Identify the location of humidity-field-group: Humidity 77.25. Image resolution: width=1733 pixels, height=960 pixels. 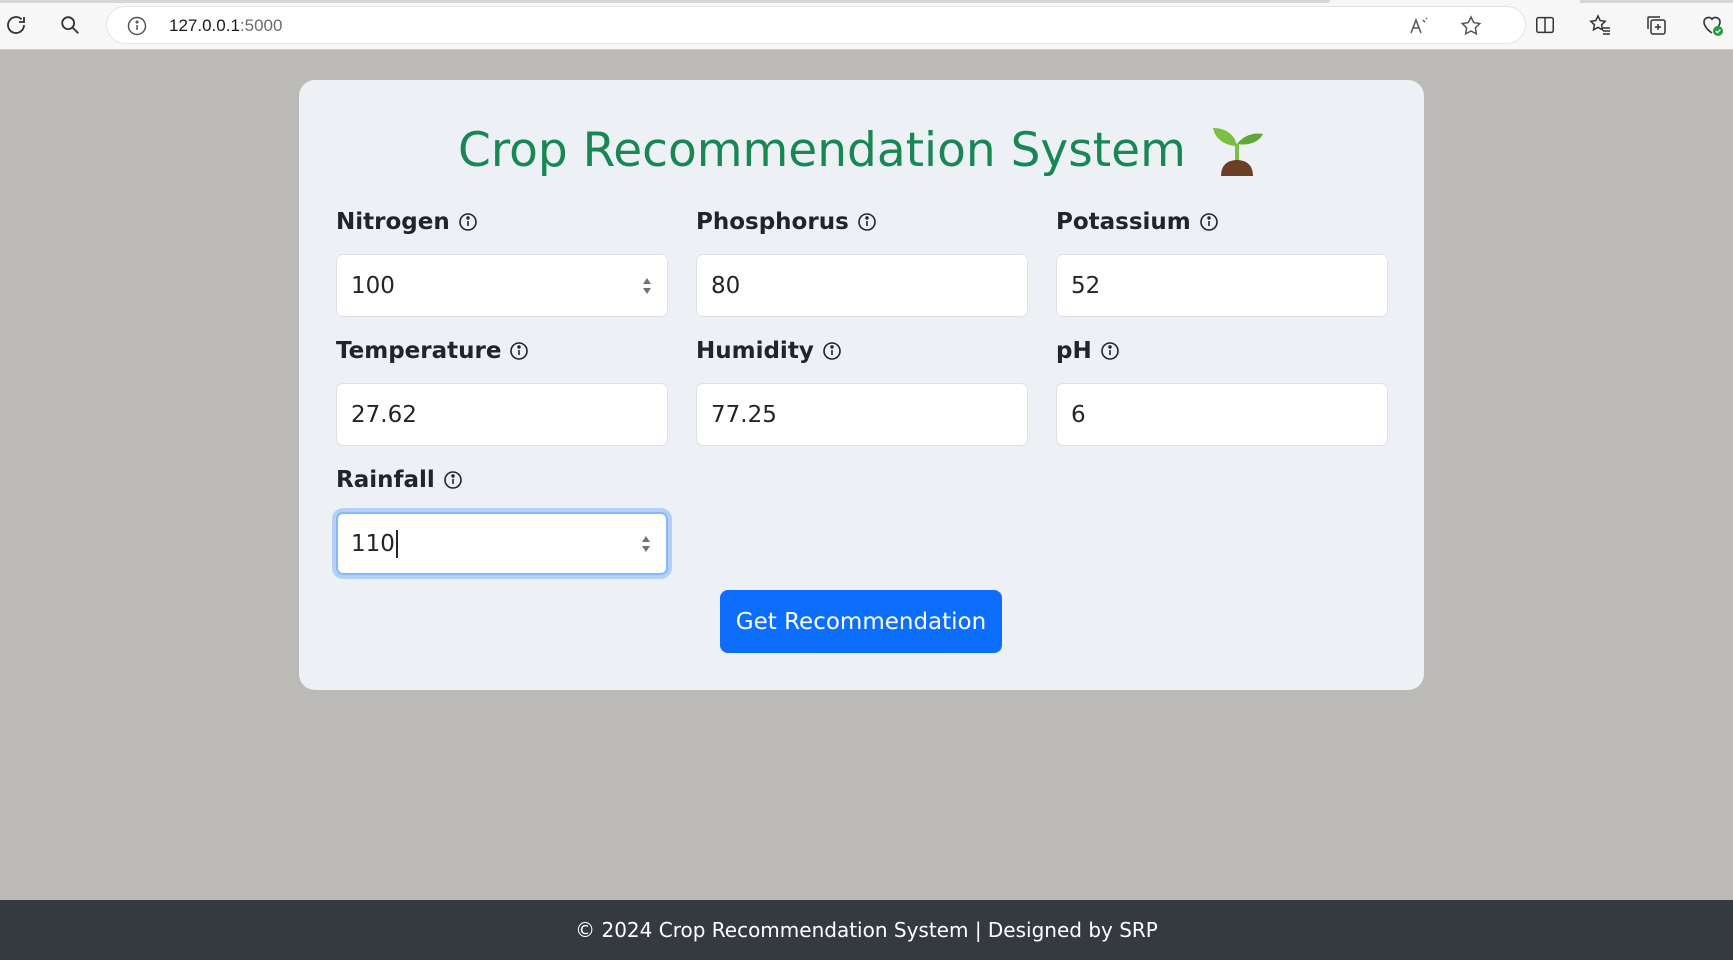
(862, 391).